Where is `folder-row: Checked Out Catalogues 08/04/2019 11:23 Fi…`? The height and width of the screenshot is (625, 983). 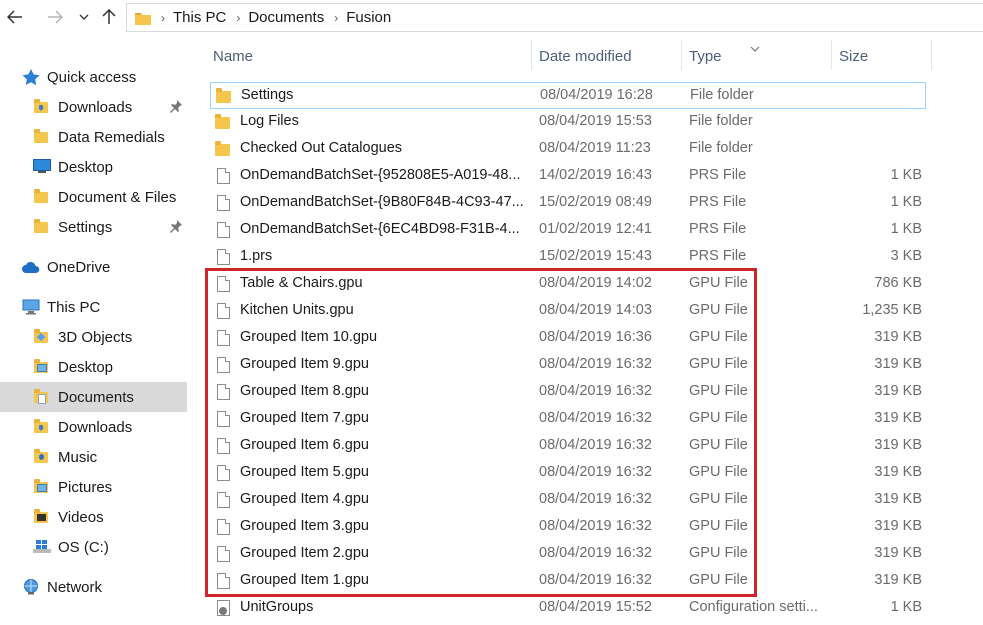
folder-row: Checked Out Catalogues 08/04/2019 11:23 Fi… is located at coordinates (568, 149).